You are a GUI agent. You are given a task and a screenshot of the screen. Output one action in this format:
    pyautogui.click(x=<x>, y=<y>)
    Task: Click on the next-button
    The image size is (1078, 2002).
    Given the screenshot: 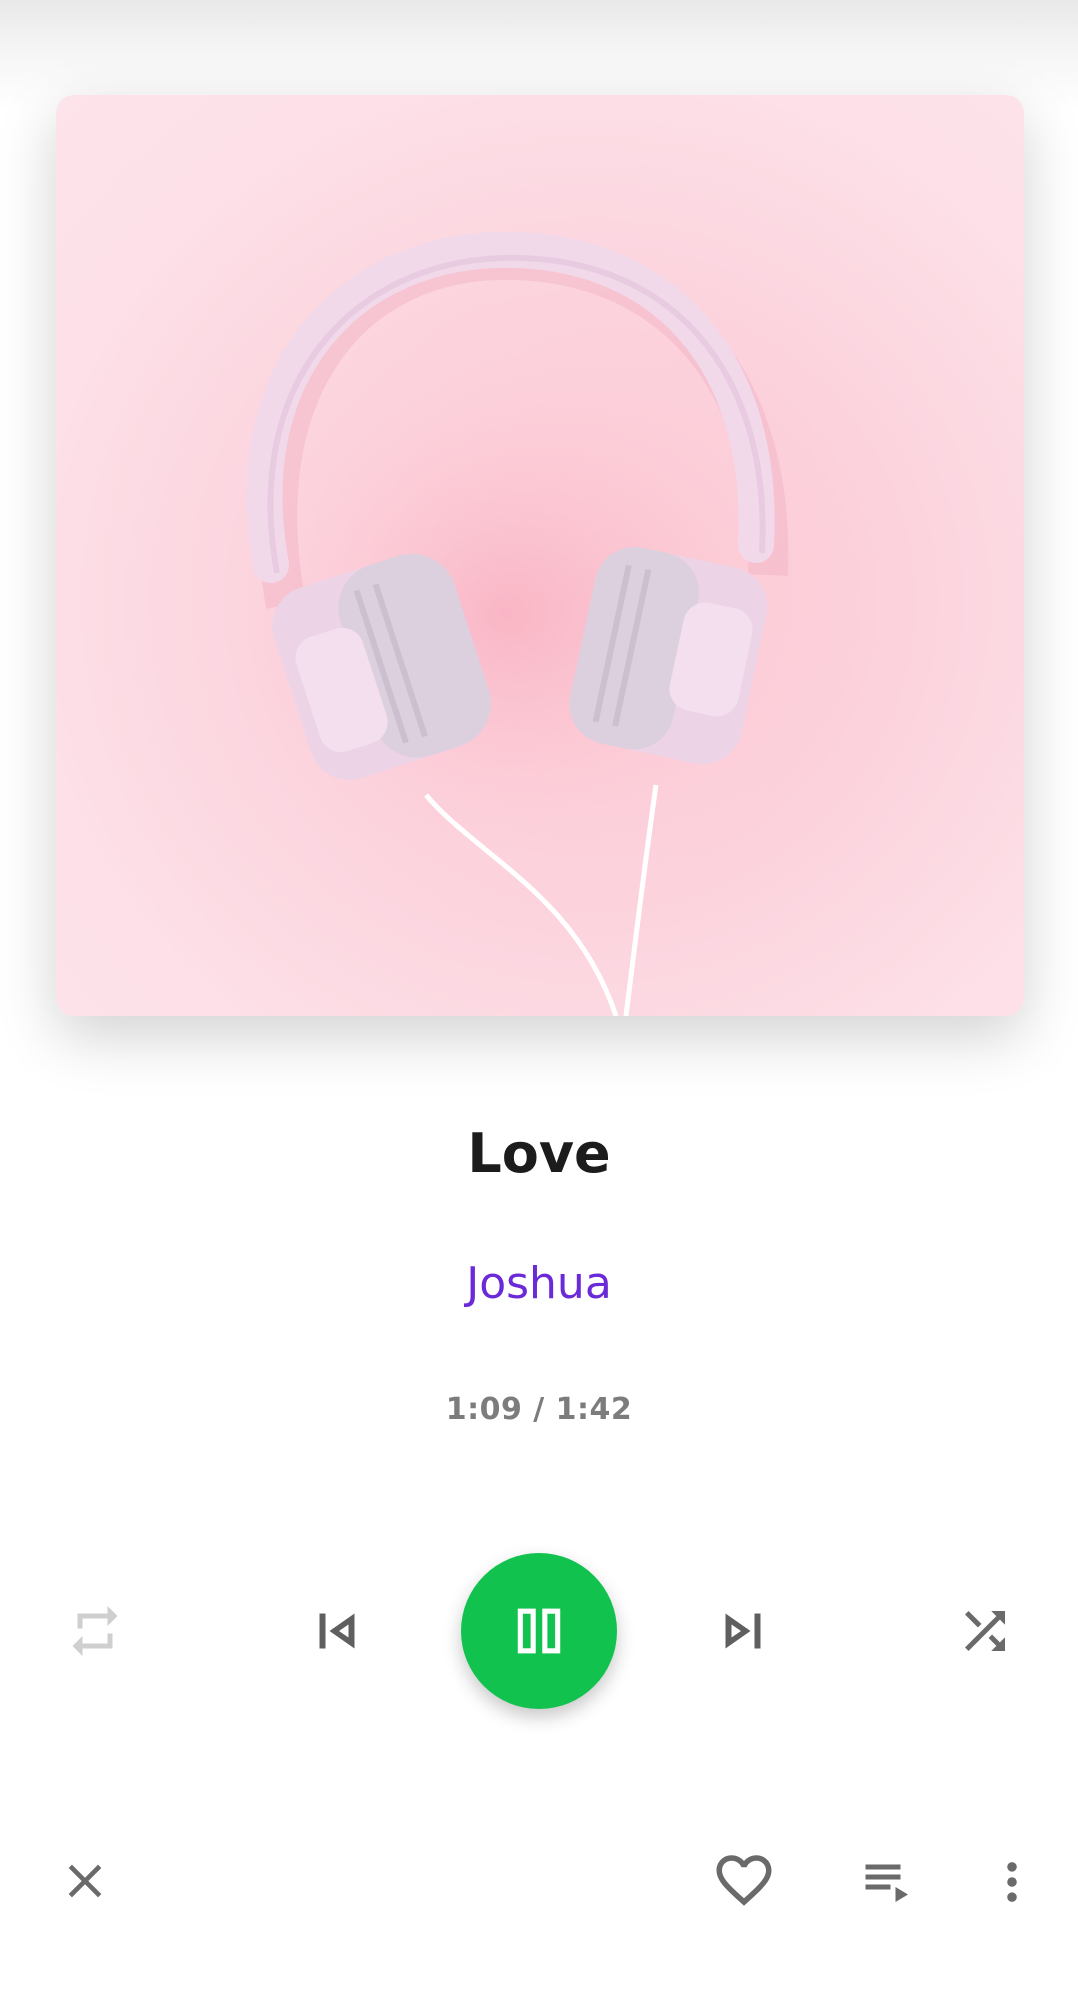 What is the action you would take?
    pyautogui.click(x=743, y=1631)
    